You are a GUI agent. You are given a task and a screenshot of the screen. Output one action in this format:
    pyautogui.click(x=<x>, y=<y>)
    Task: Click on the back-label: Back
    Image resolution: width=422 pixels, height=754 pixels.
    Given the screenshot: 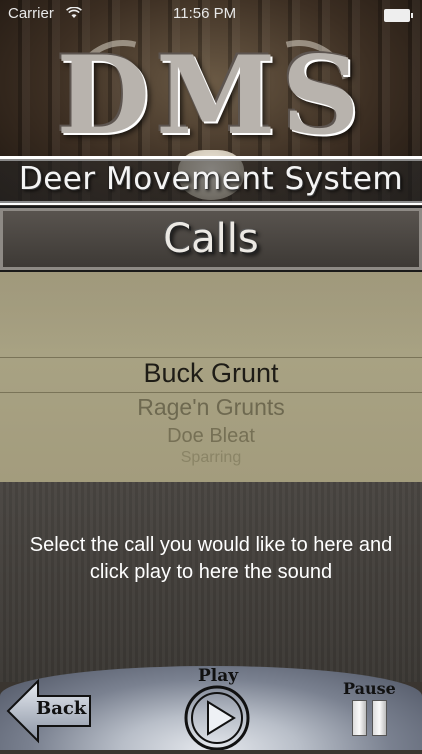 What is the action you would take?
    pyautogui.click(x=61, y=708)
    